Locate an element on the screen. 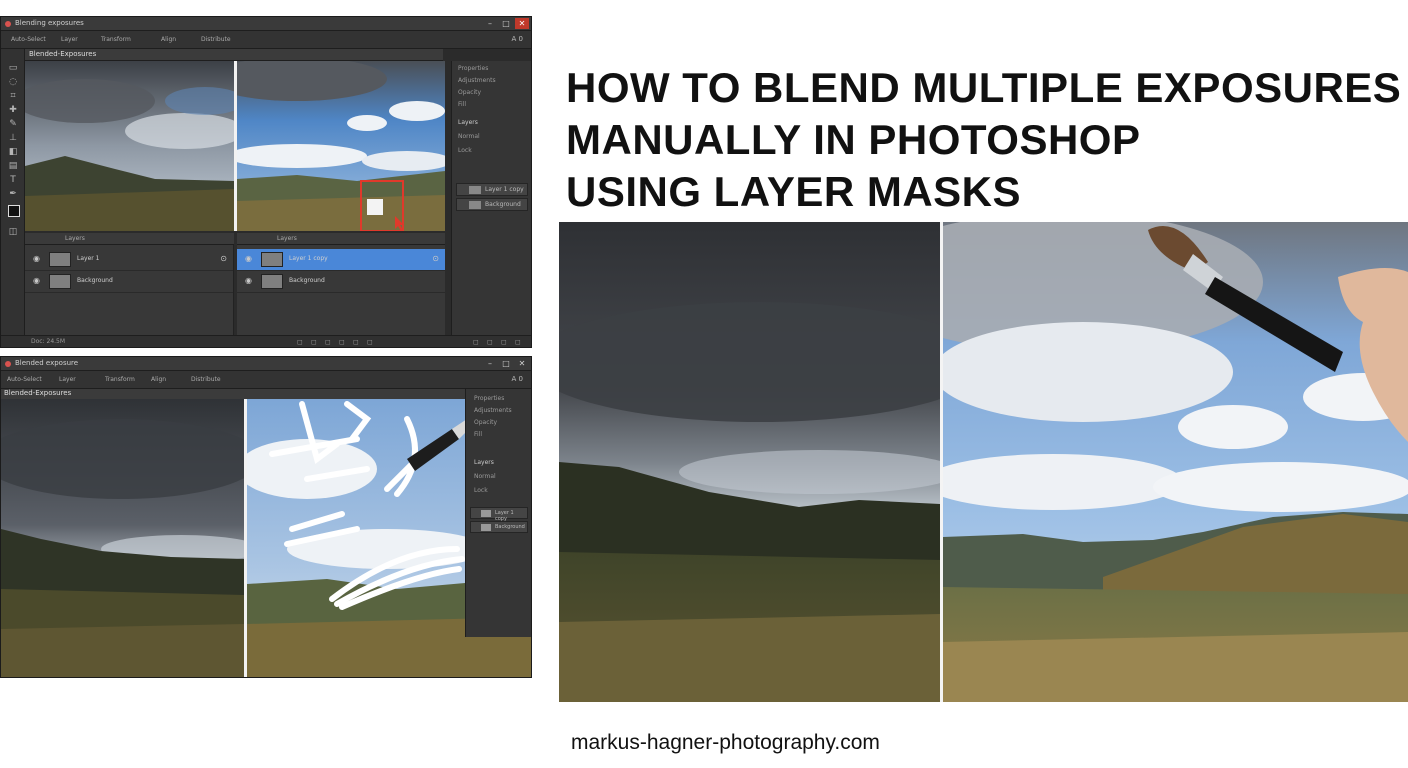 This screenshot has width=1408, height=768. layers-panel-left: ◉ Layer 1 ⊙ ◉ Background is located at coordinates (129, 291).